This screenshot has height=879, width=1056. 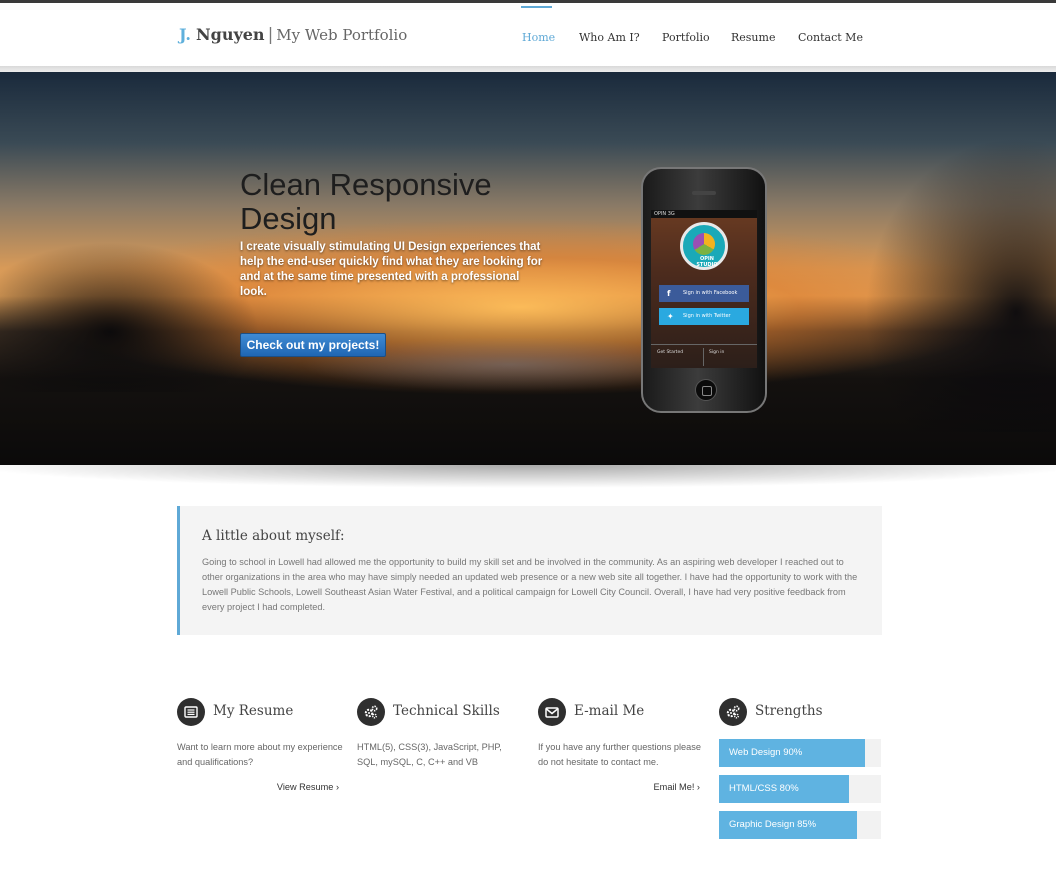 I want to click on facebook-icon: f, so click(x=669, y=293).